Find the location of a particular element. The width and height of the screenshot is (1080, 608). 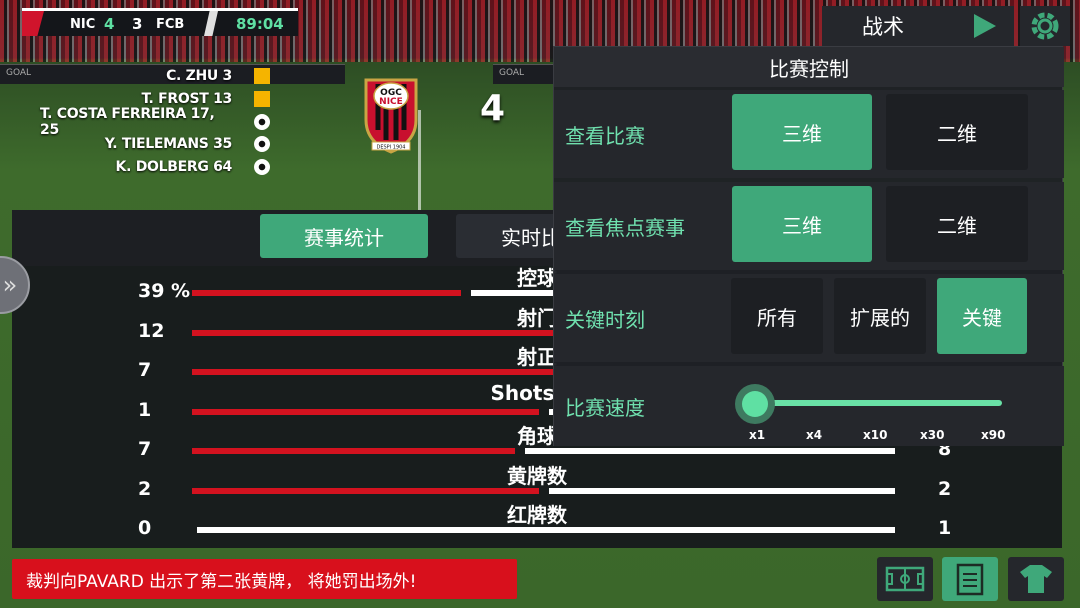

away-team: FCB is located at coordinates (170, 24).